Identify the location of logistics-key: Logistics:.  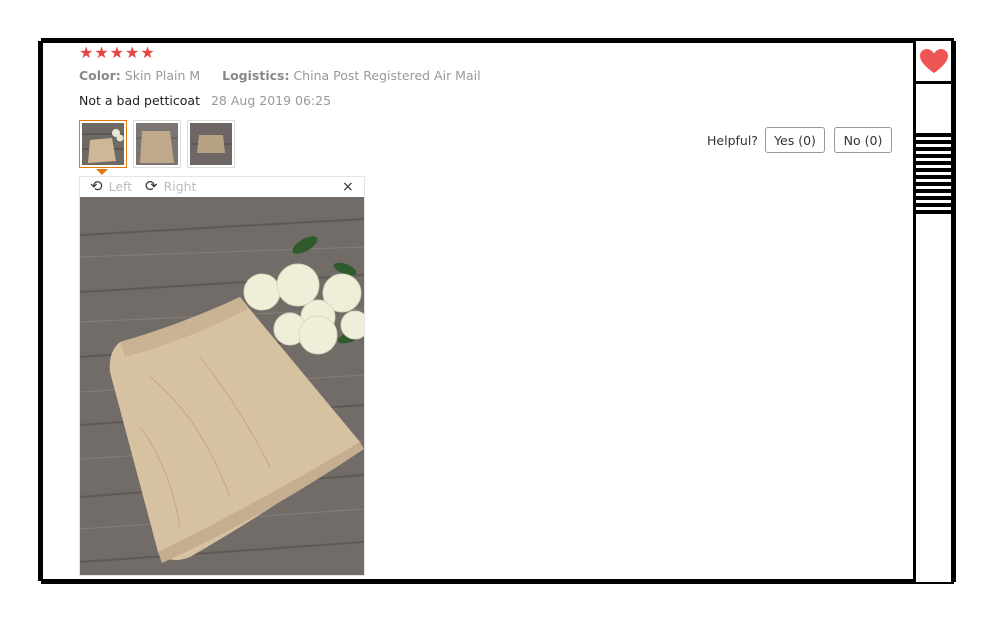
(256, 75).